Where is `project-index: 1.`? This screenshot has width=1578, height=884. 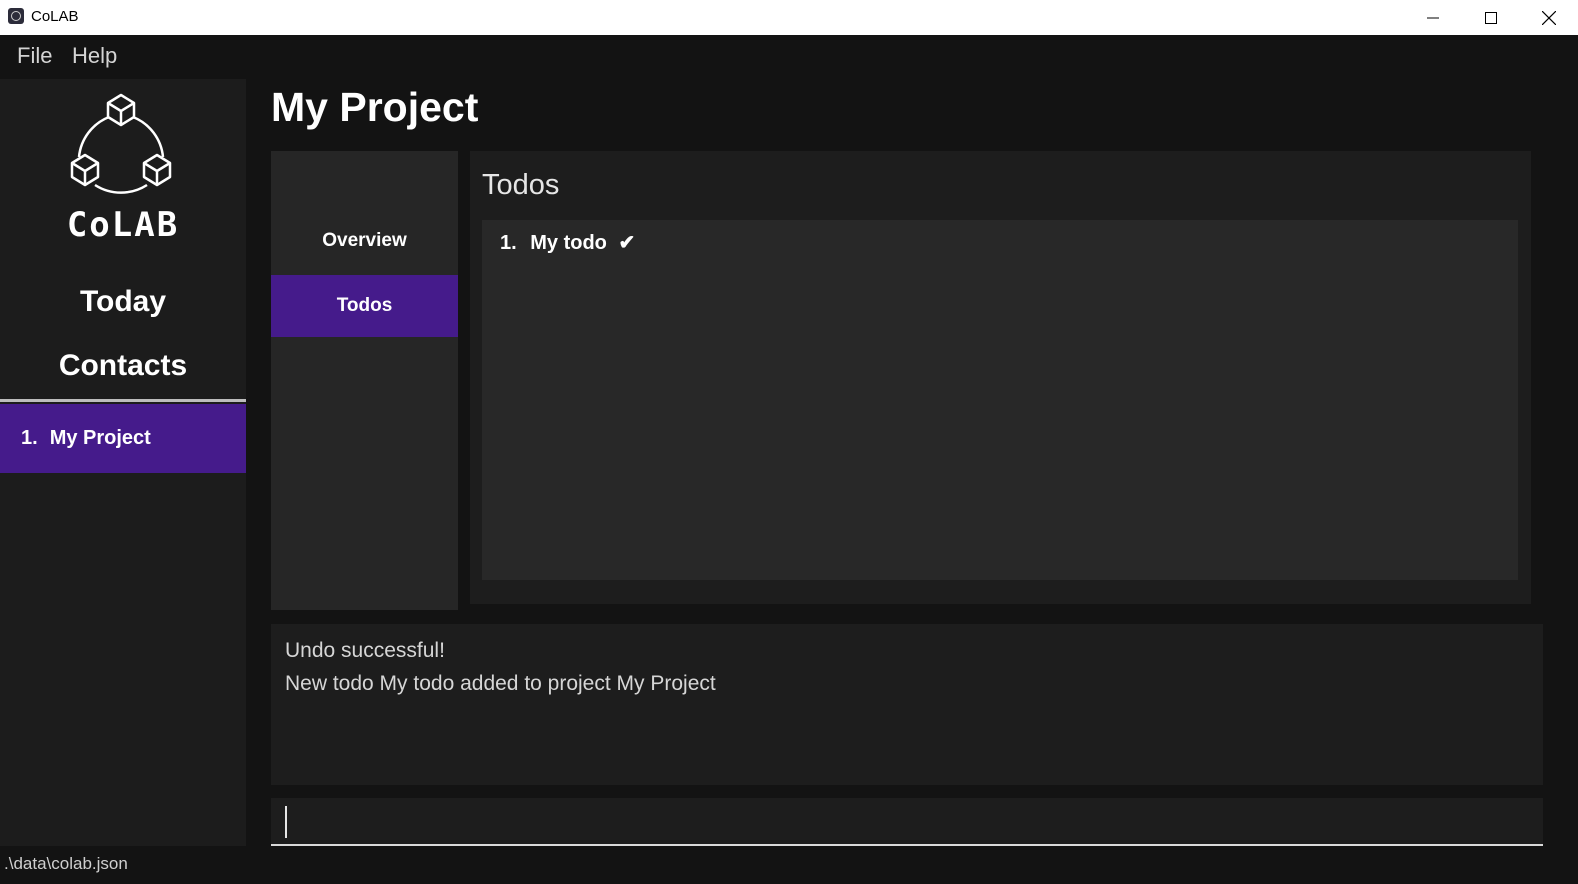 project-index: 1. is located at coordinates (29, 438).